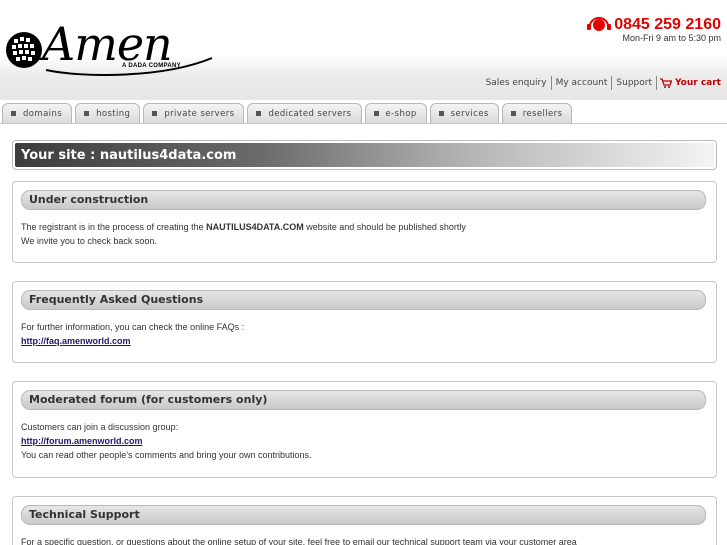 Image resolution: width=727 pixels, height=545 pixels. Describe the element at coordinates (151, 66) in the screenshot. I see `logo-tagline: A DADA COMPANY` at that location.